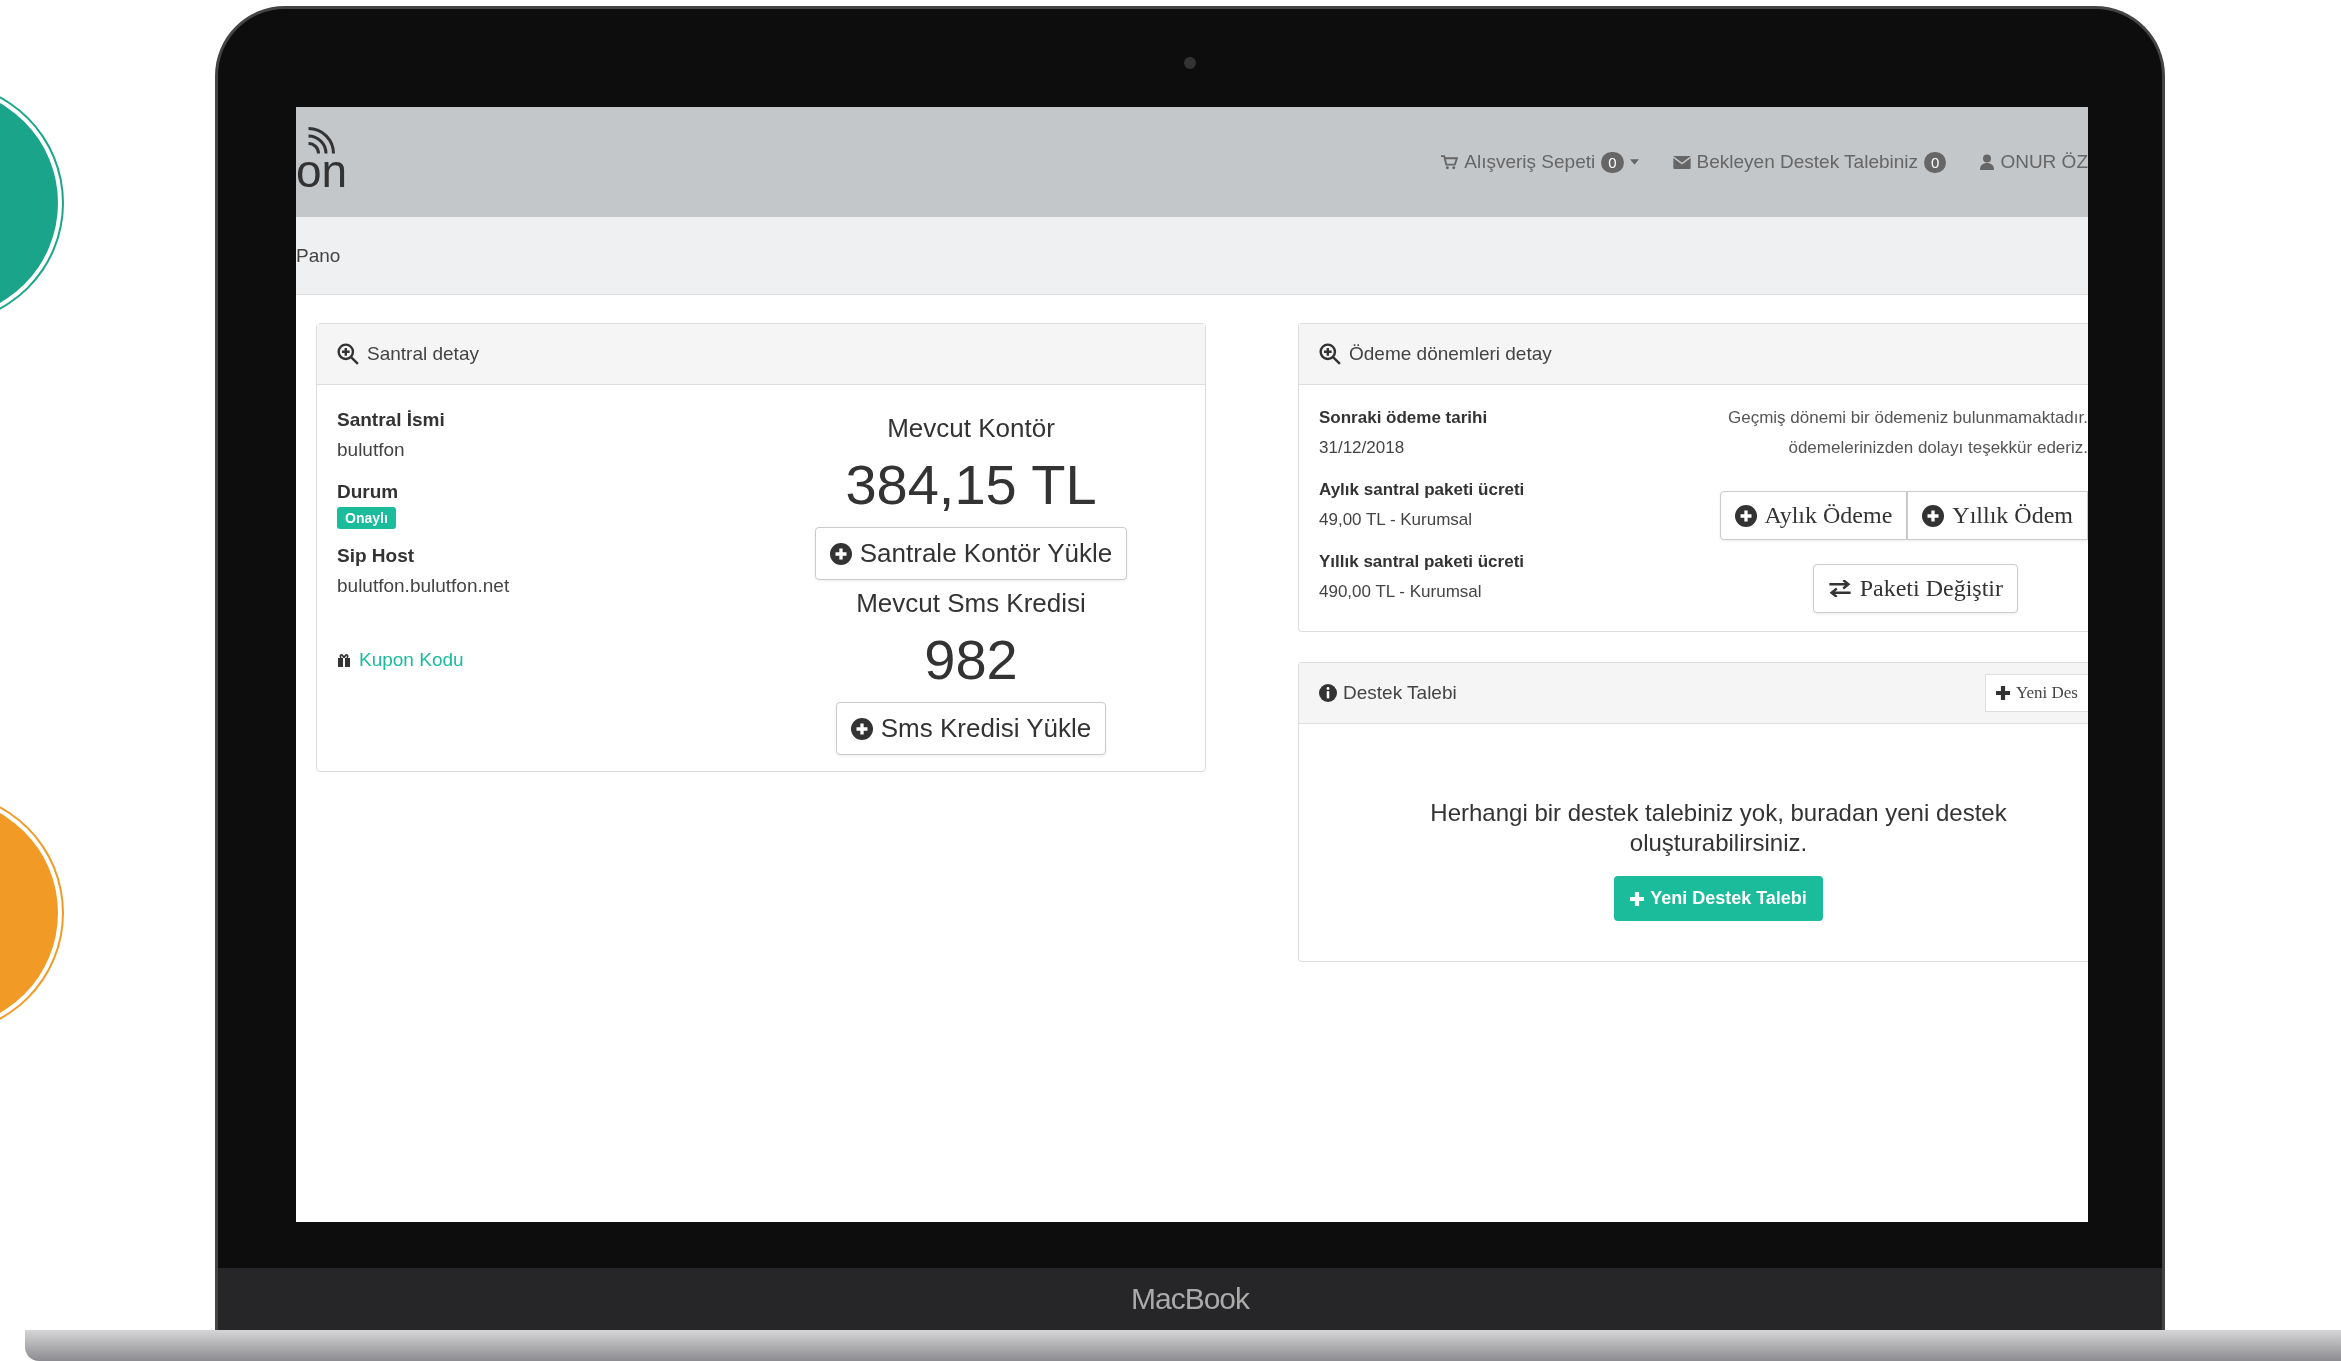 The width and height of the screenshot is (2341, 1361). What do you see at coordinates (1987, 162) in the screenshot?
I see `user-icon` at bounding box center [1987, 162].